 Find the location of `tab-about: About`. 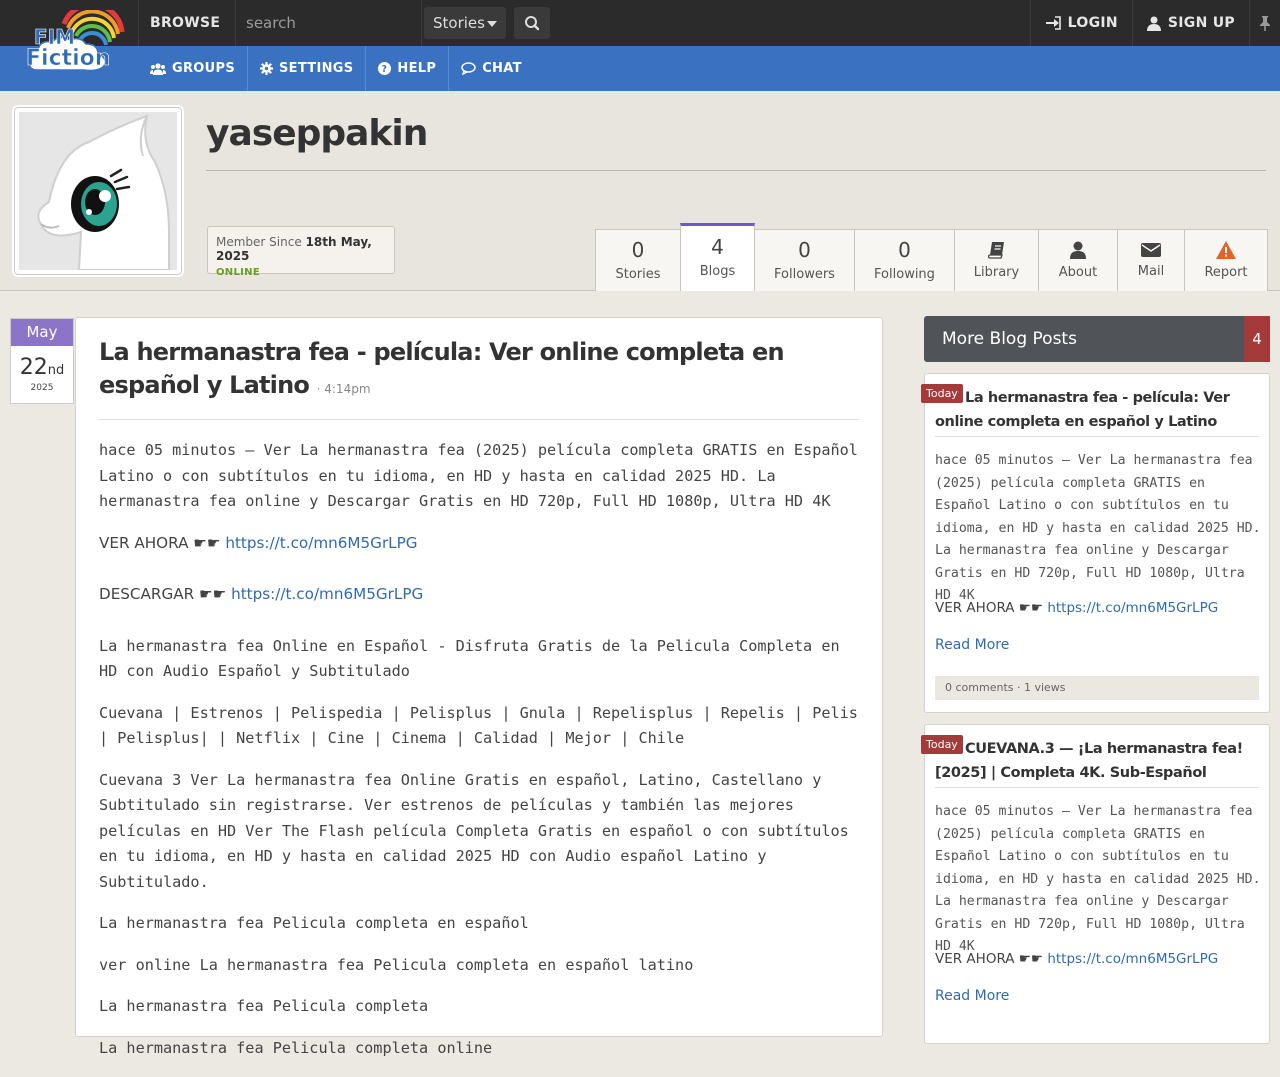

tab-about: About is located at coordinates (1078, 260).